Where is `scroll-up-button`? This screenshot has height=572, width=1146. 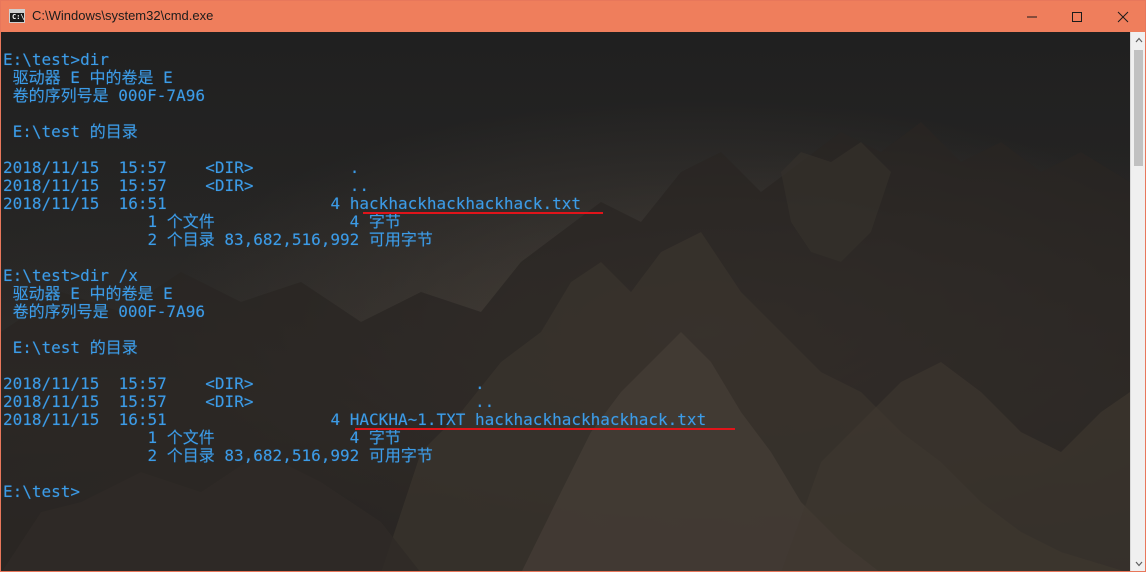 scroll-up-button is located at coordinates (1138, 40).